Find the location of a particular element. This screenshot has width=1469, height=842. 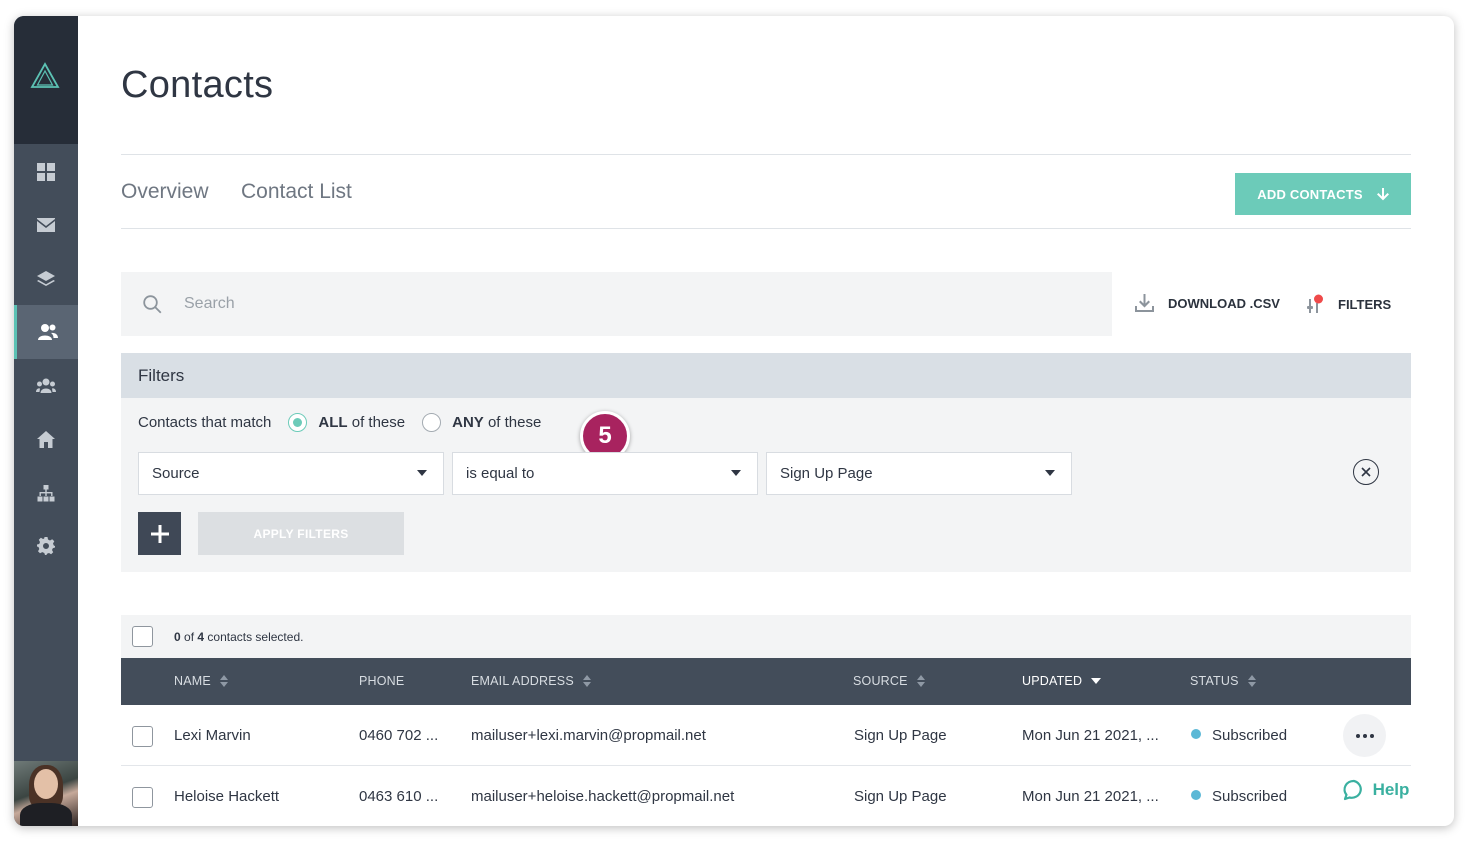

status-label: Subscribed is located at coordinates (1250, 796).